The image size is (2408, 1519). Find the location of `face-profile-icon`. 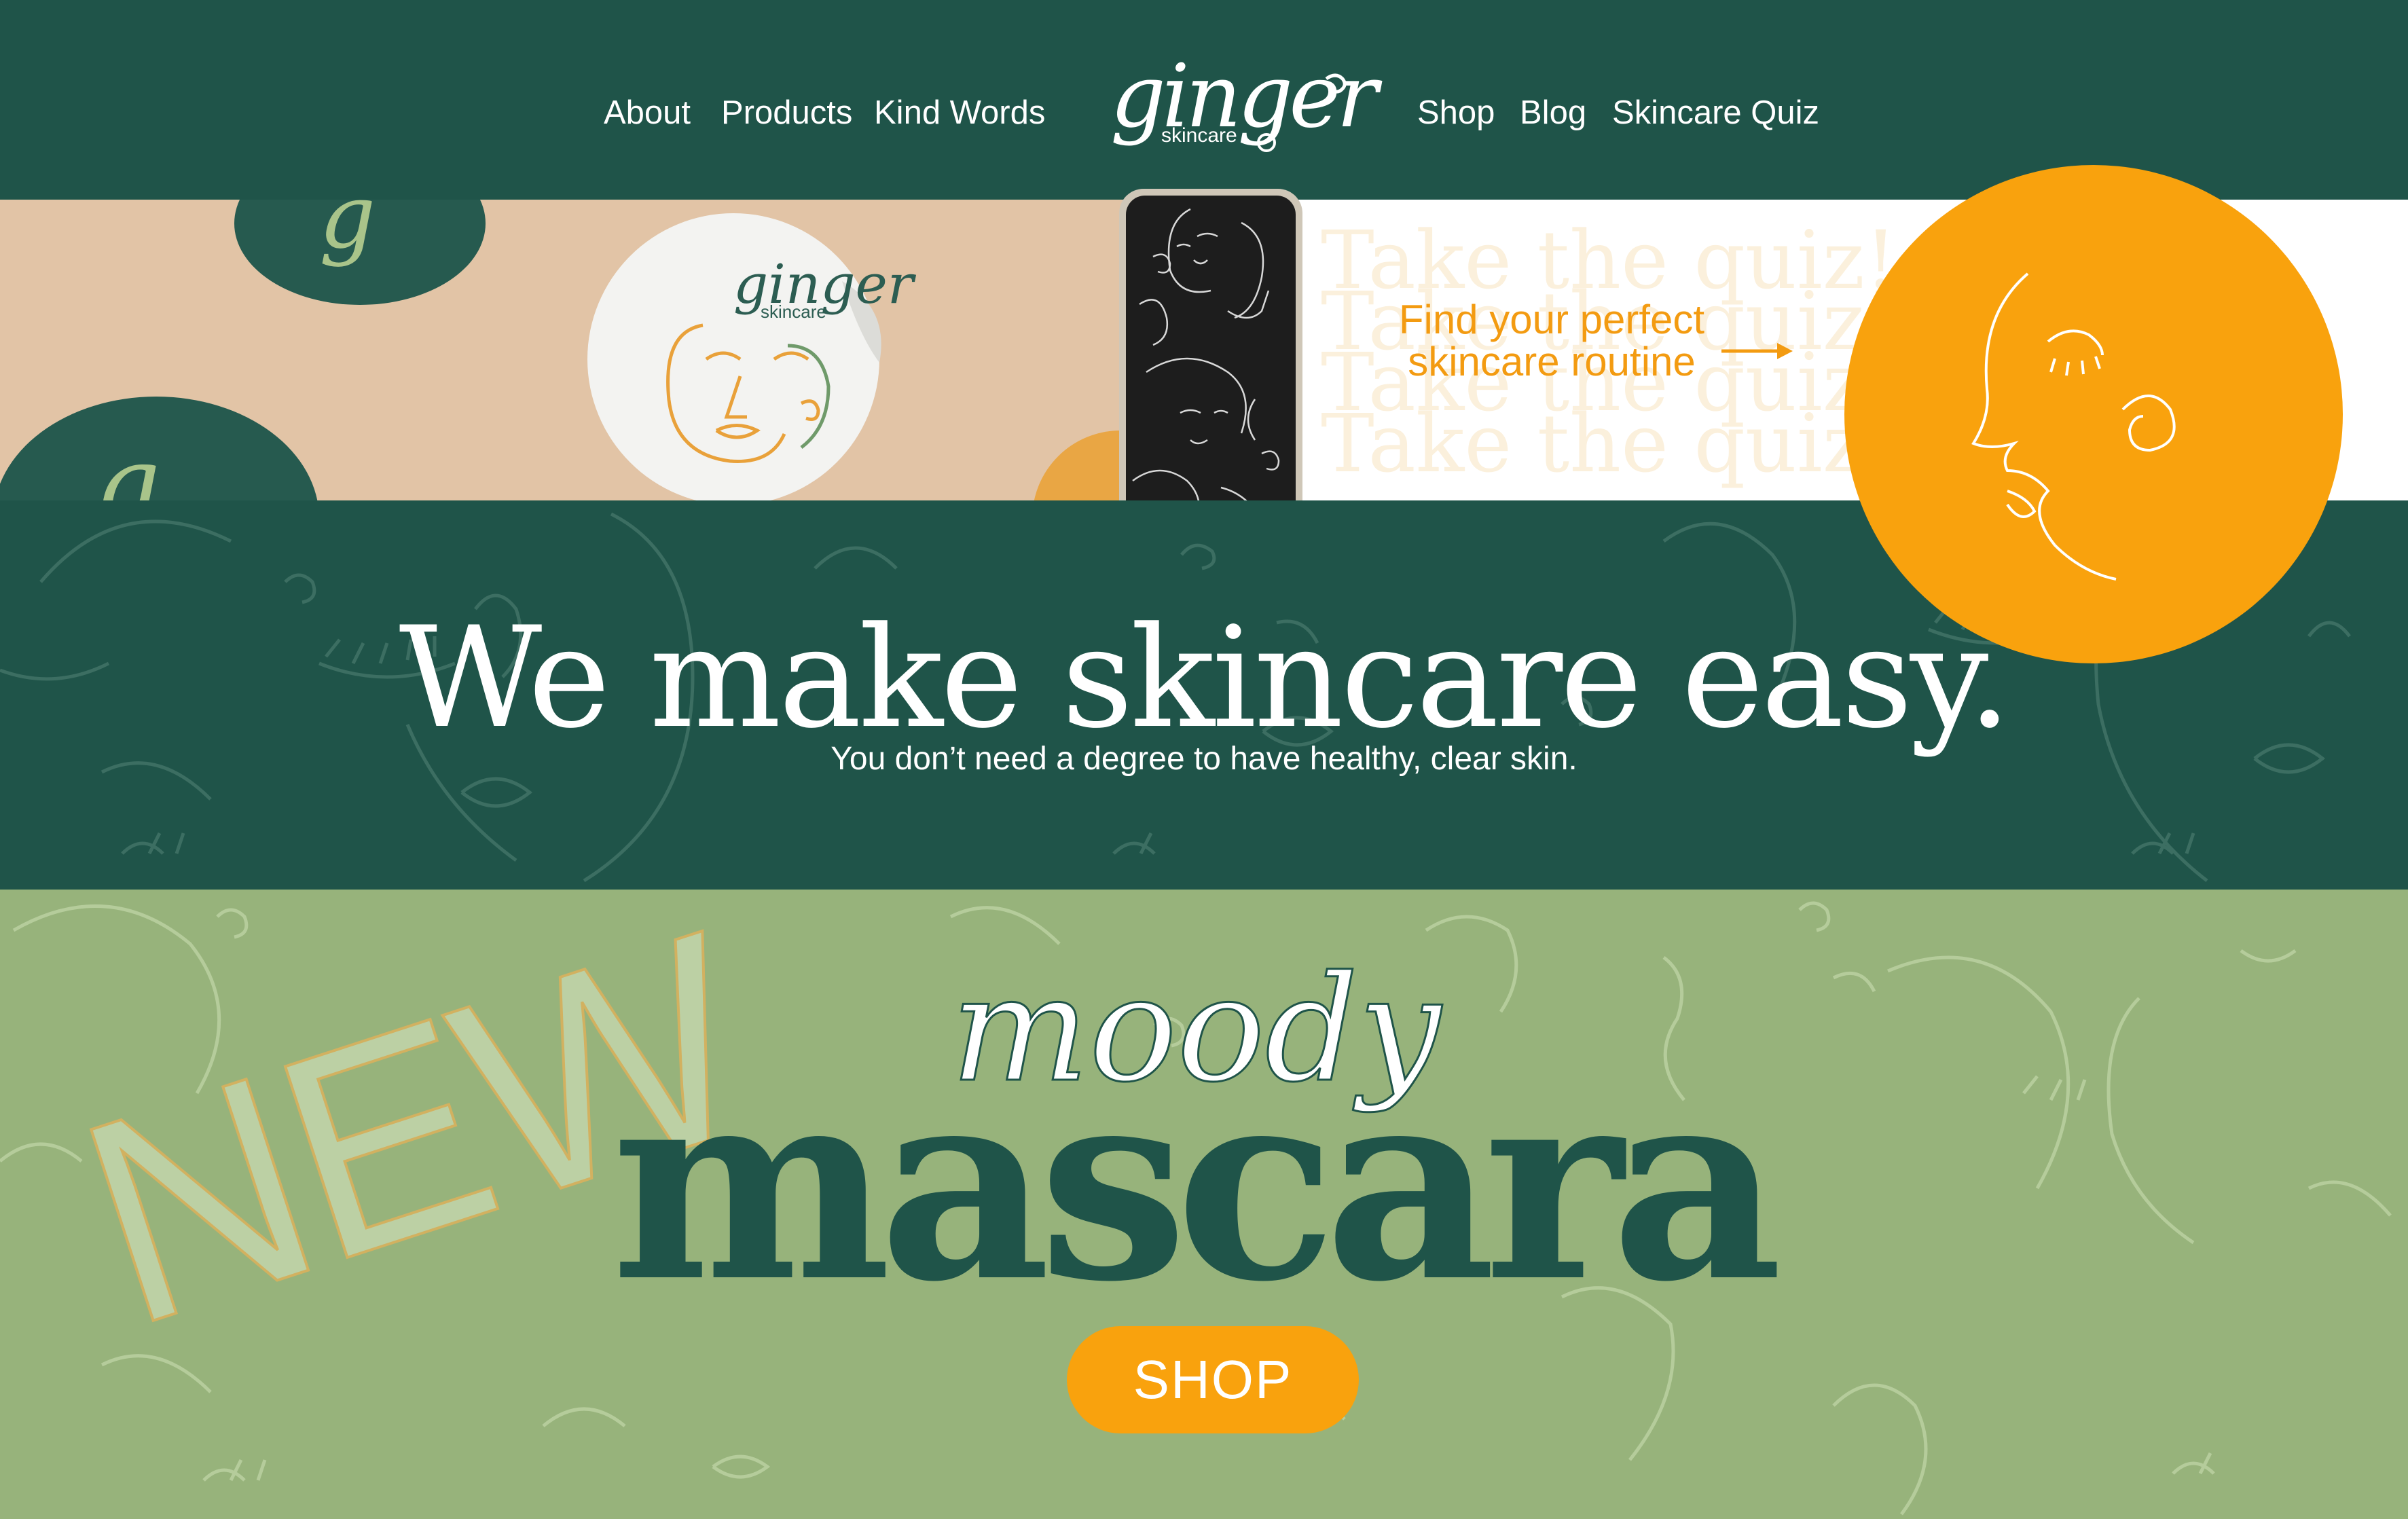

face-profile-icon is located at coordinates (2073, 426).